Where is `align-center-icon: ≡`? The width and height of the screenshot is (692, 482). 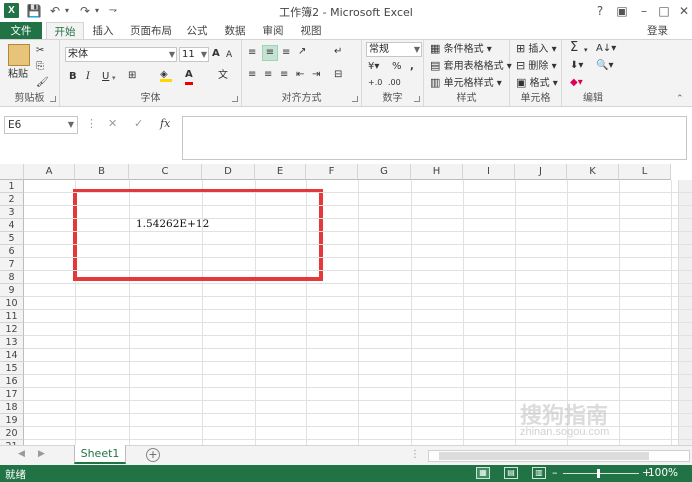
align-center-icon: ≡ is located at coordinates (268, 75).